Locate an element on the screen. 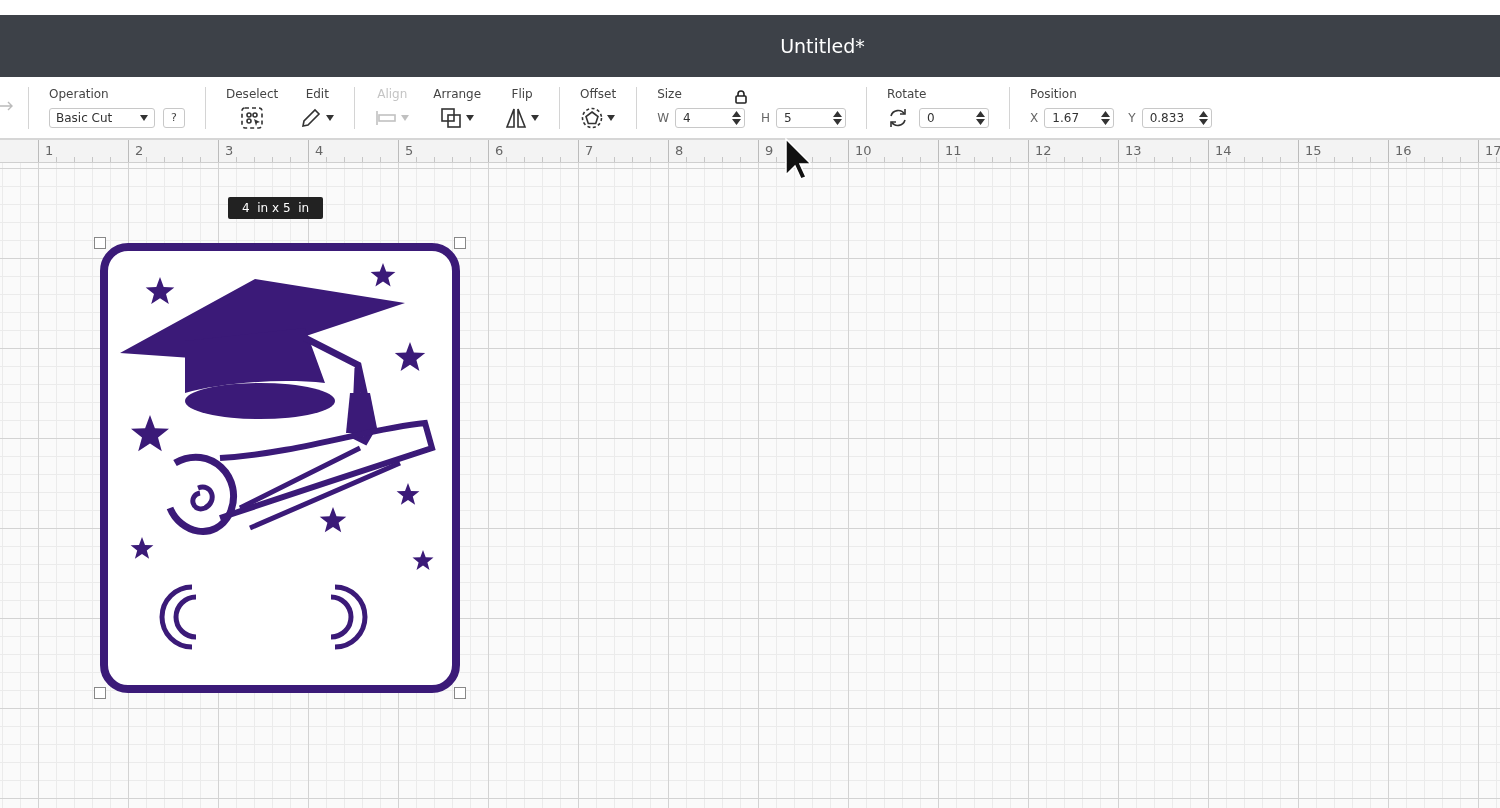 Image resolution: width=1500 pixels, height=808 pixels. ruler-number: 6 is located at coordinates (499, 150).